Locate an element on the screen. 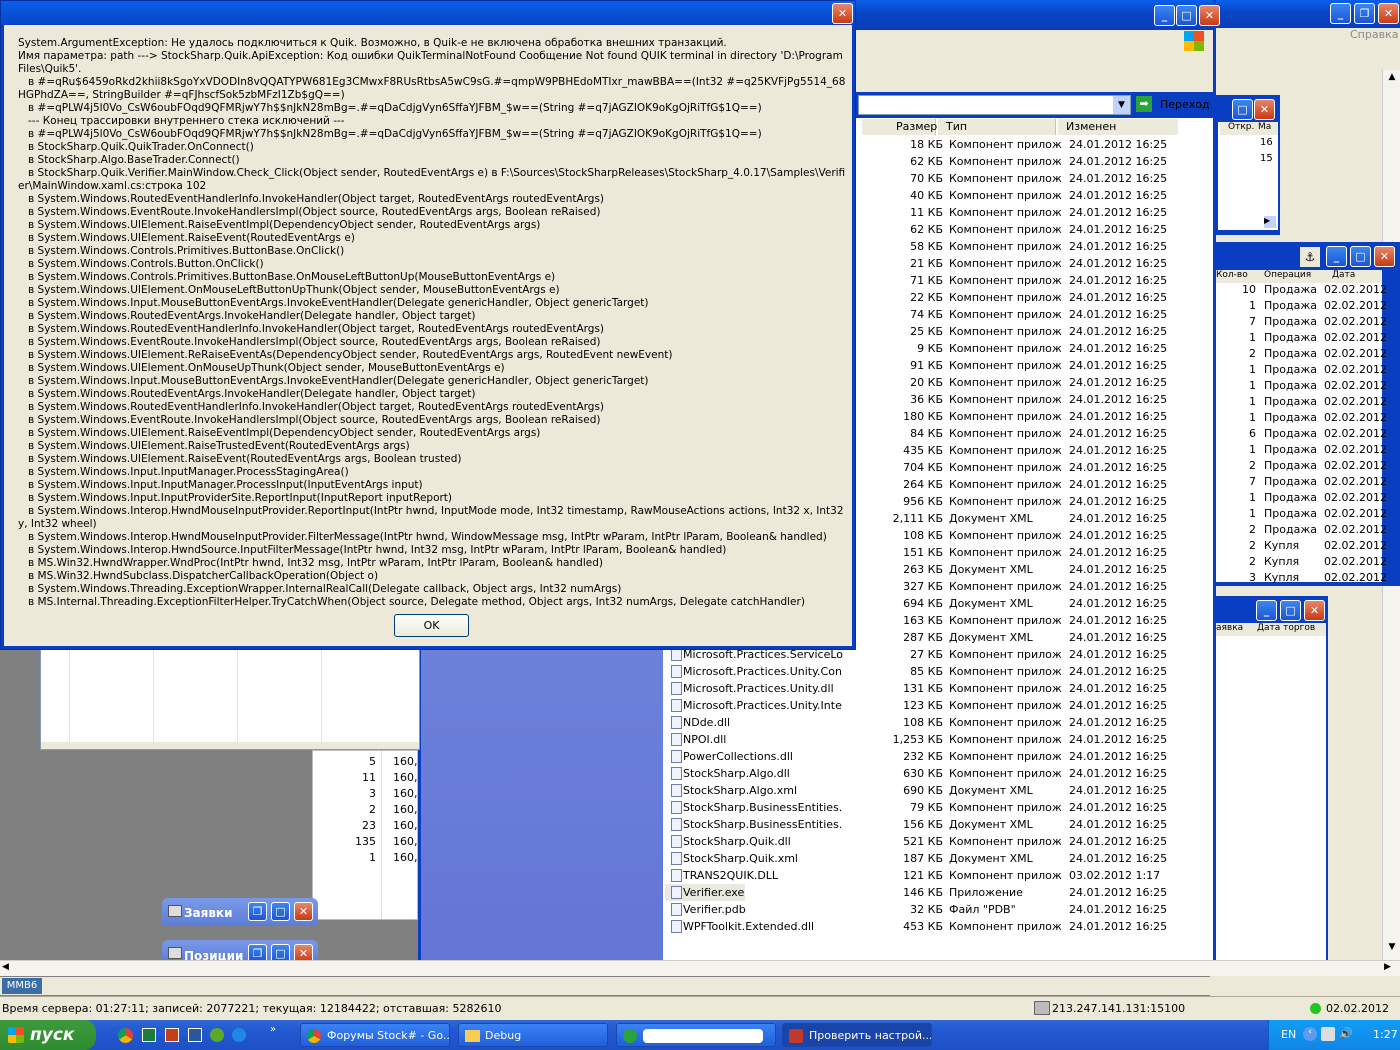 The image size is (1400, 1050). file-date: 24.01.2012 16:25 is located at coordinates (1118, 535).